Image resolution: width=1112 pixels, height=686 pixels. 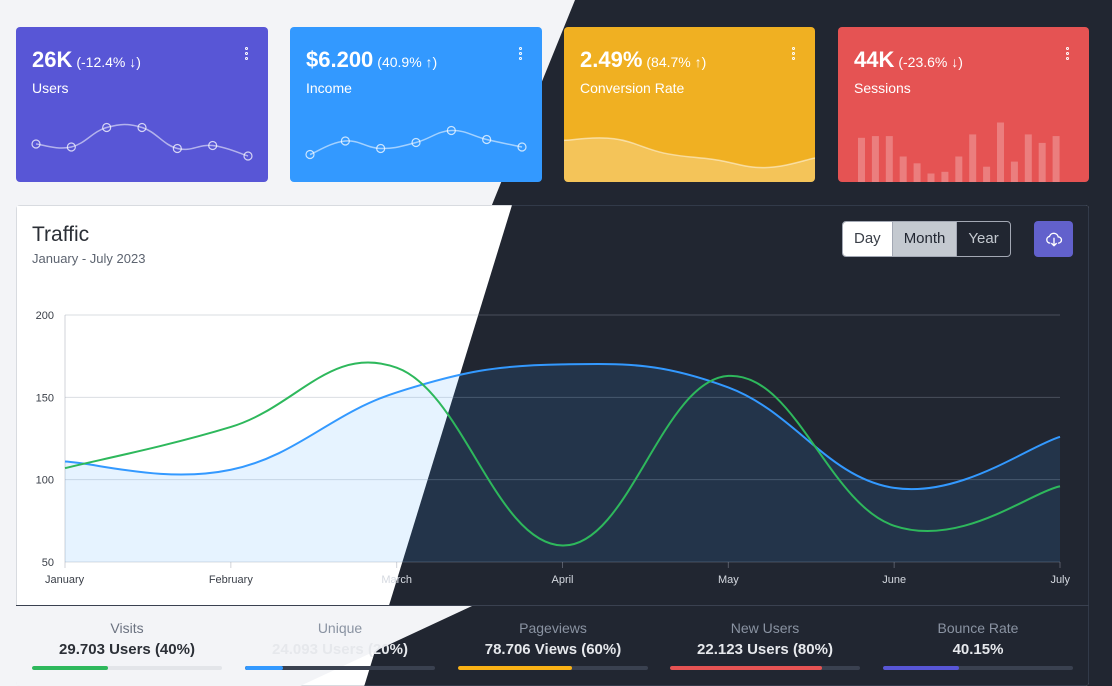 I want to click on widget-change: (40.9% ↑), so click(x=407, y=62).